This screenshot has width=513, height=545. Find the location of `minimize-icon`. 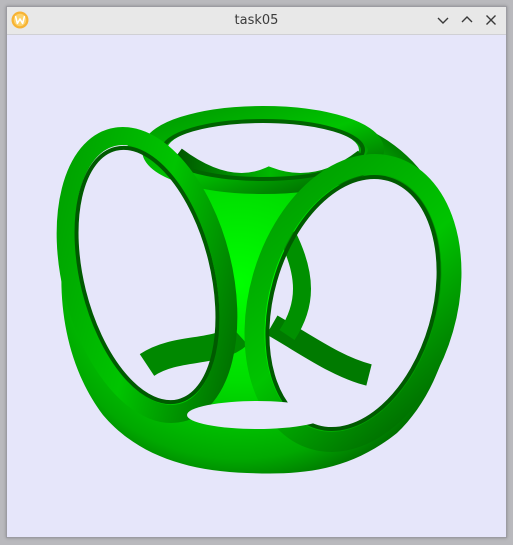

minimize-icon is located at coordinates (443, 20).